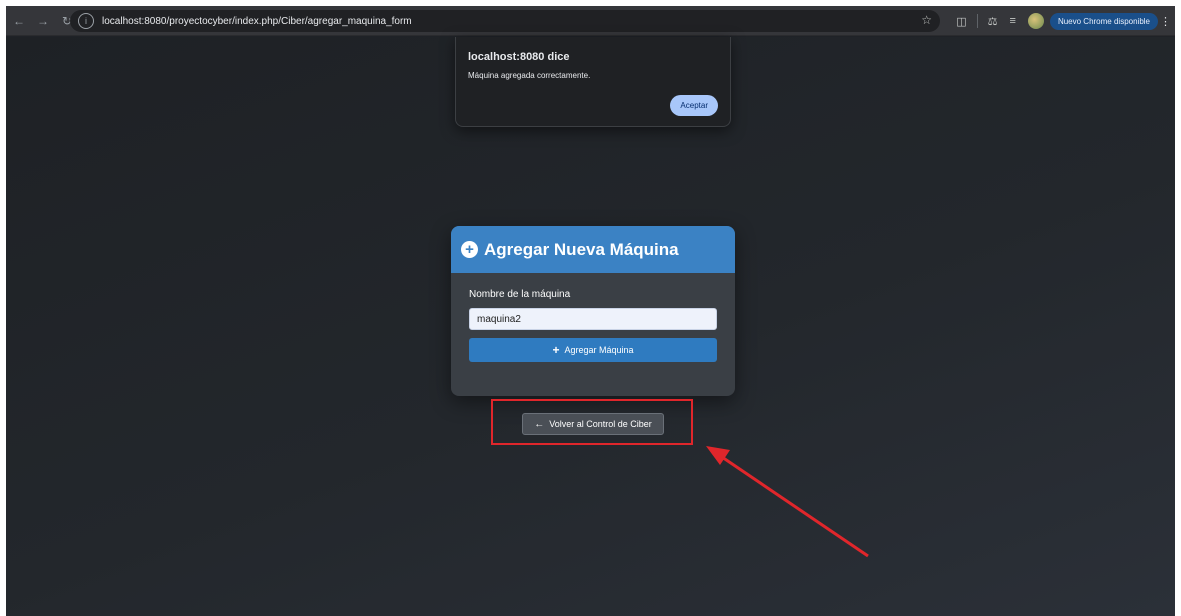 Image resolution: width=1181 pixels, height=616 pixels. I want to click on extensions-icon: ◫, so click(961, 21).